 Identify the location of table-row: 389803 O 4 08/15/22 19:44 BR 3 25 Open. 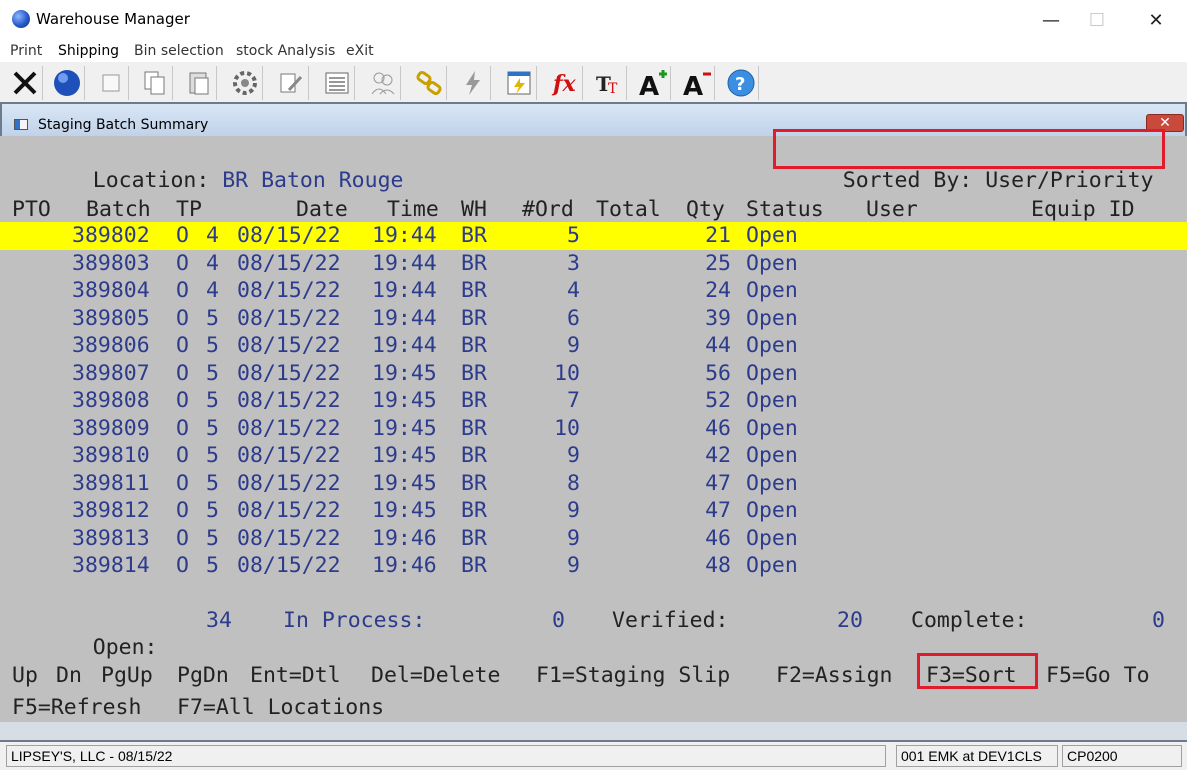
(593, 264).